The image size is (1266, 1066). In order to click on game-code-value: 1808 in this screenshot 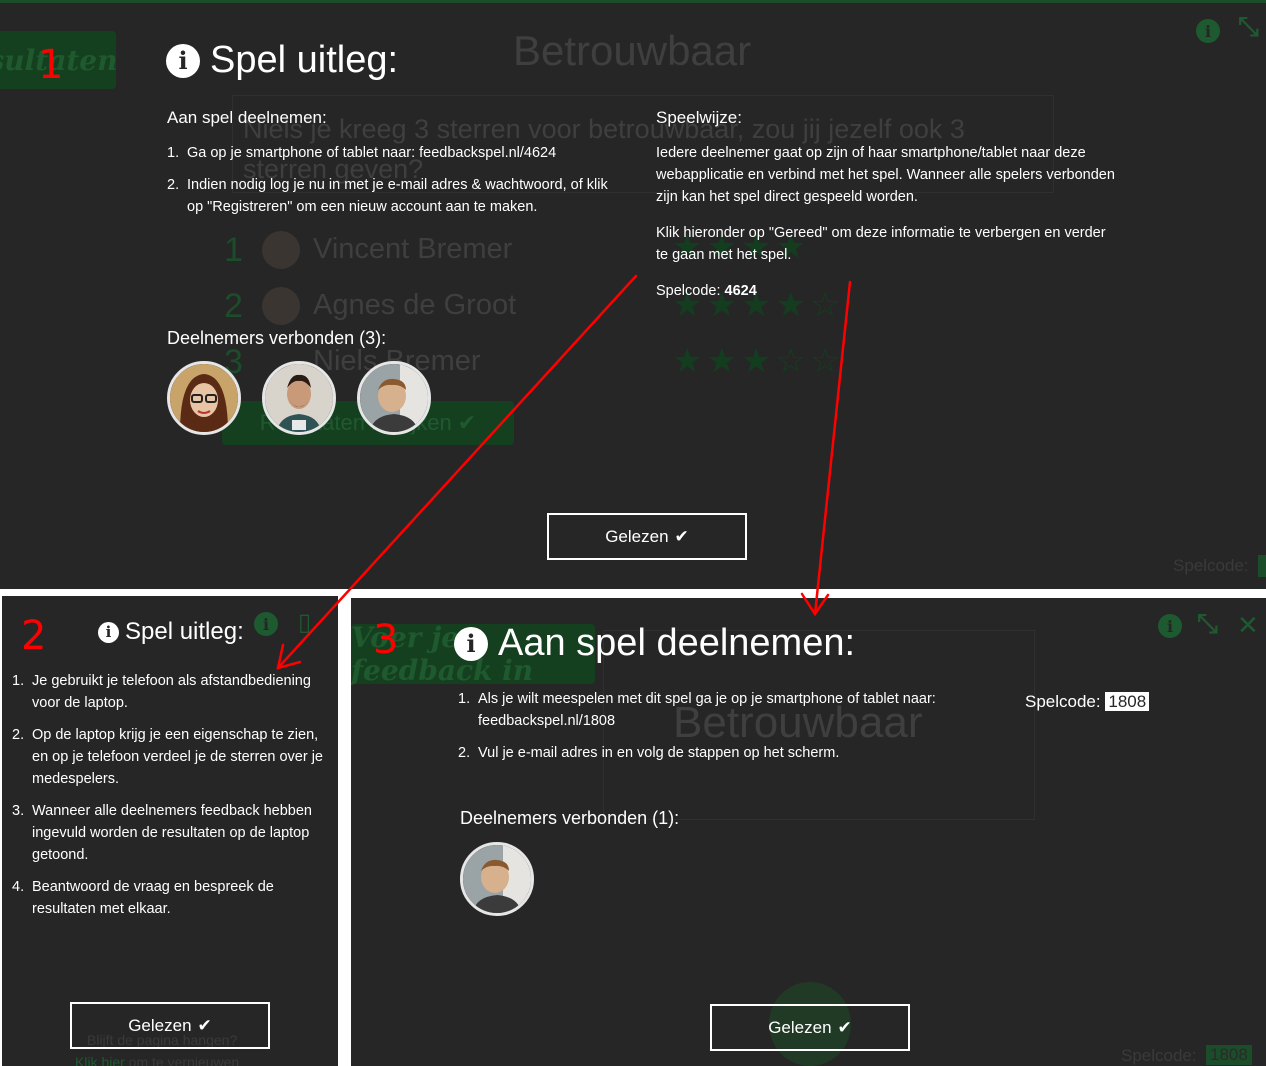, I will do `click(1127, 701)`.